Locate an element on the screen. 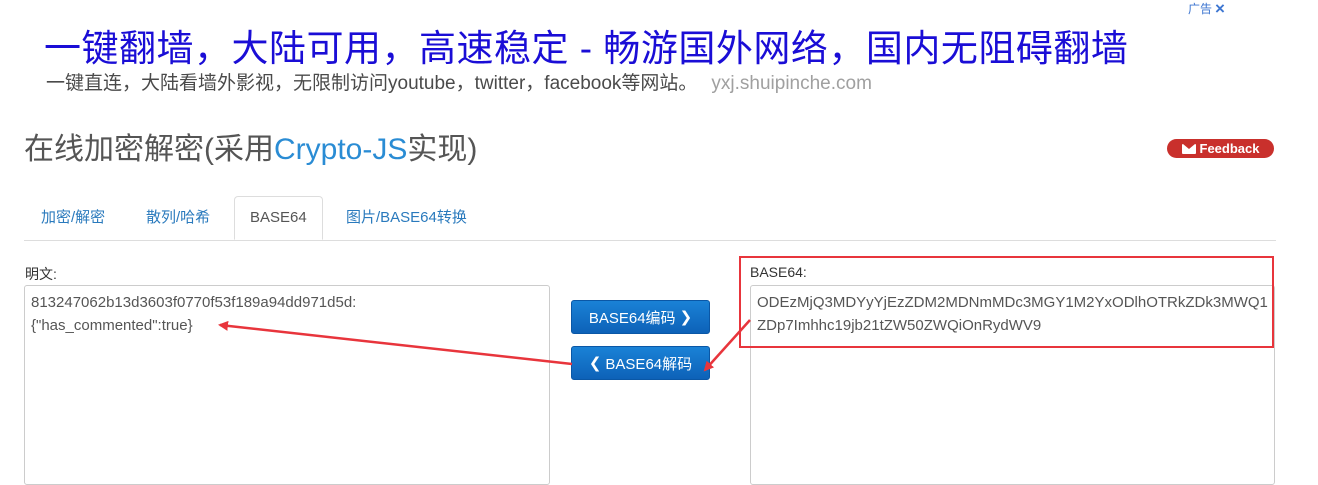 The width and height of the screenshot is (1318, 485). annotation-arrows is located at coordinates (484, 345).